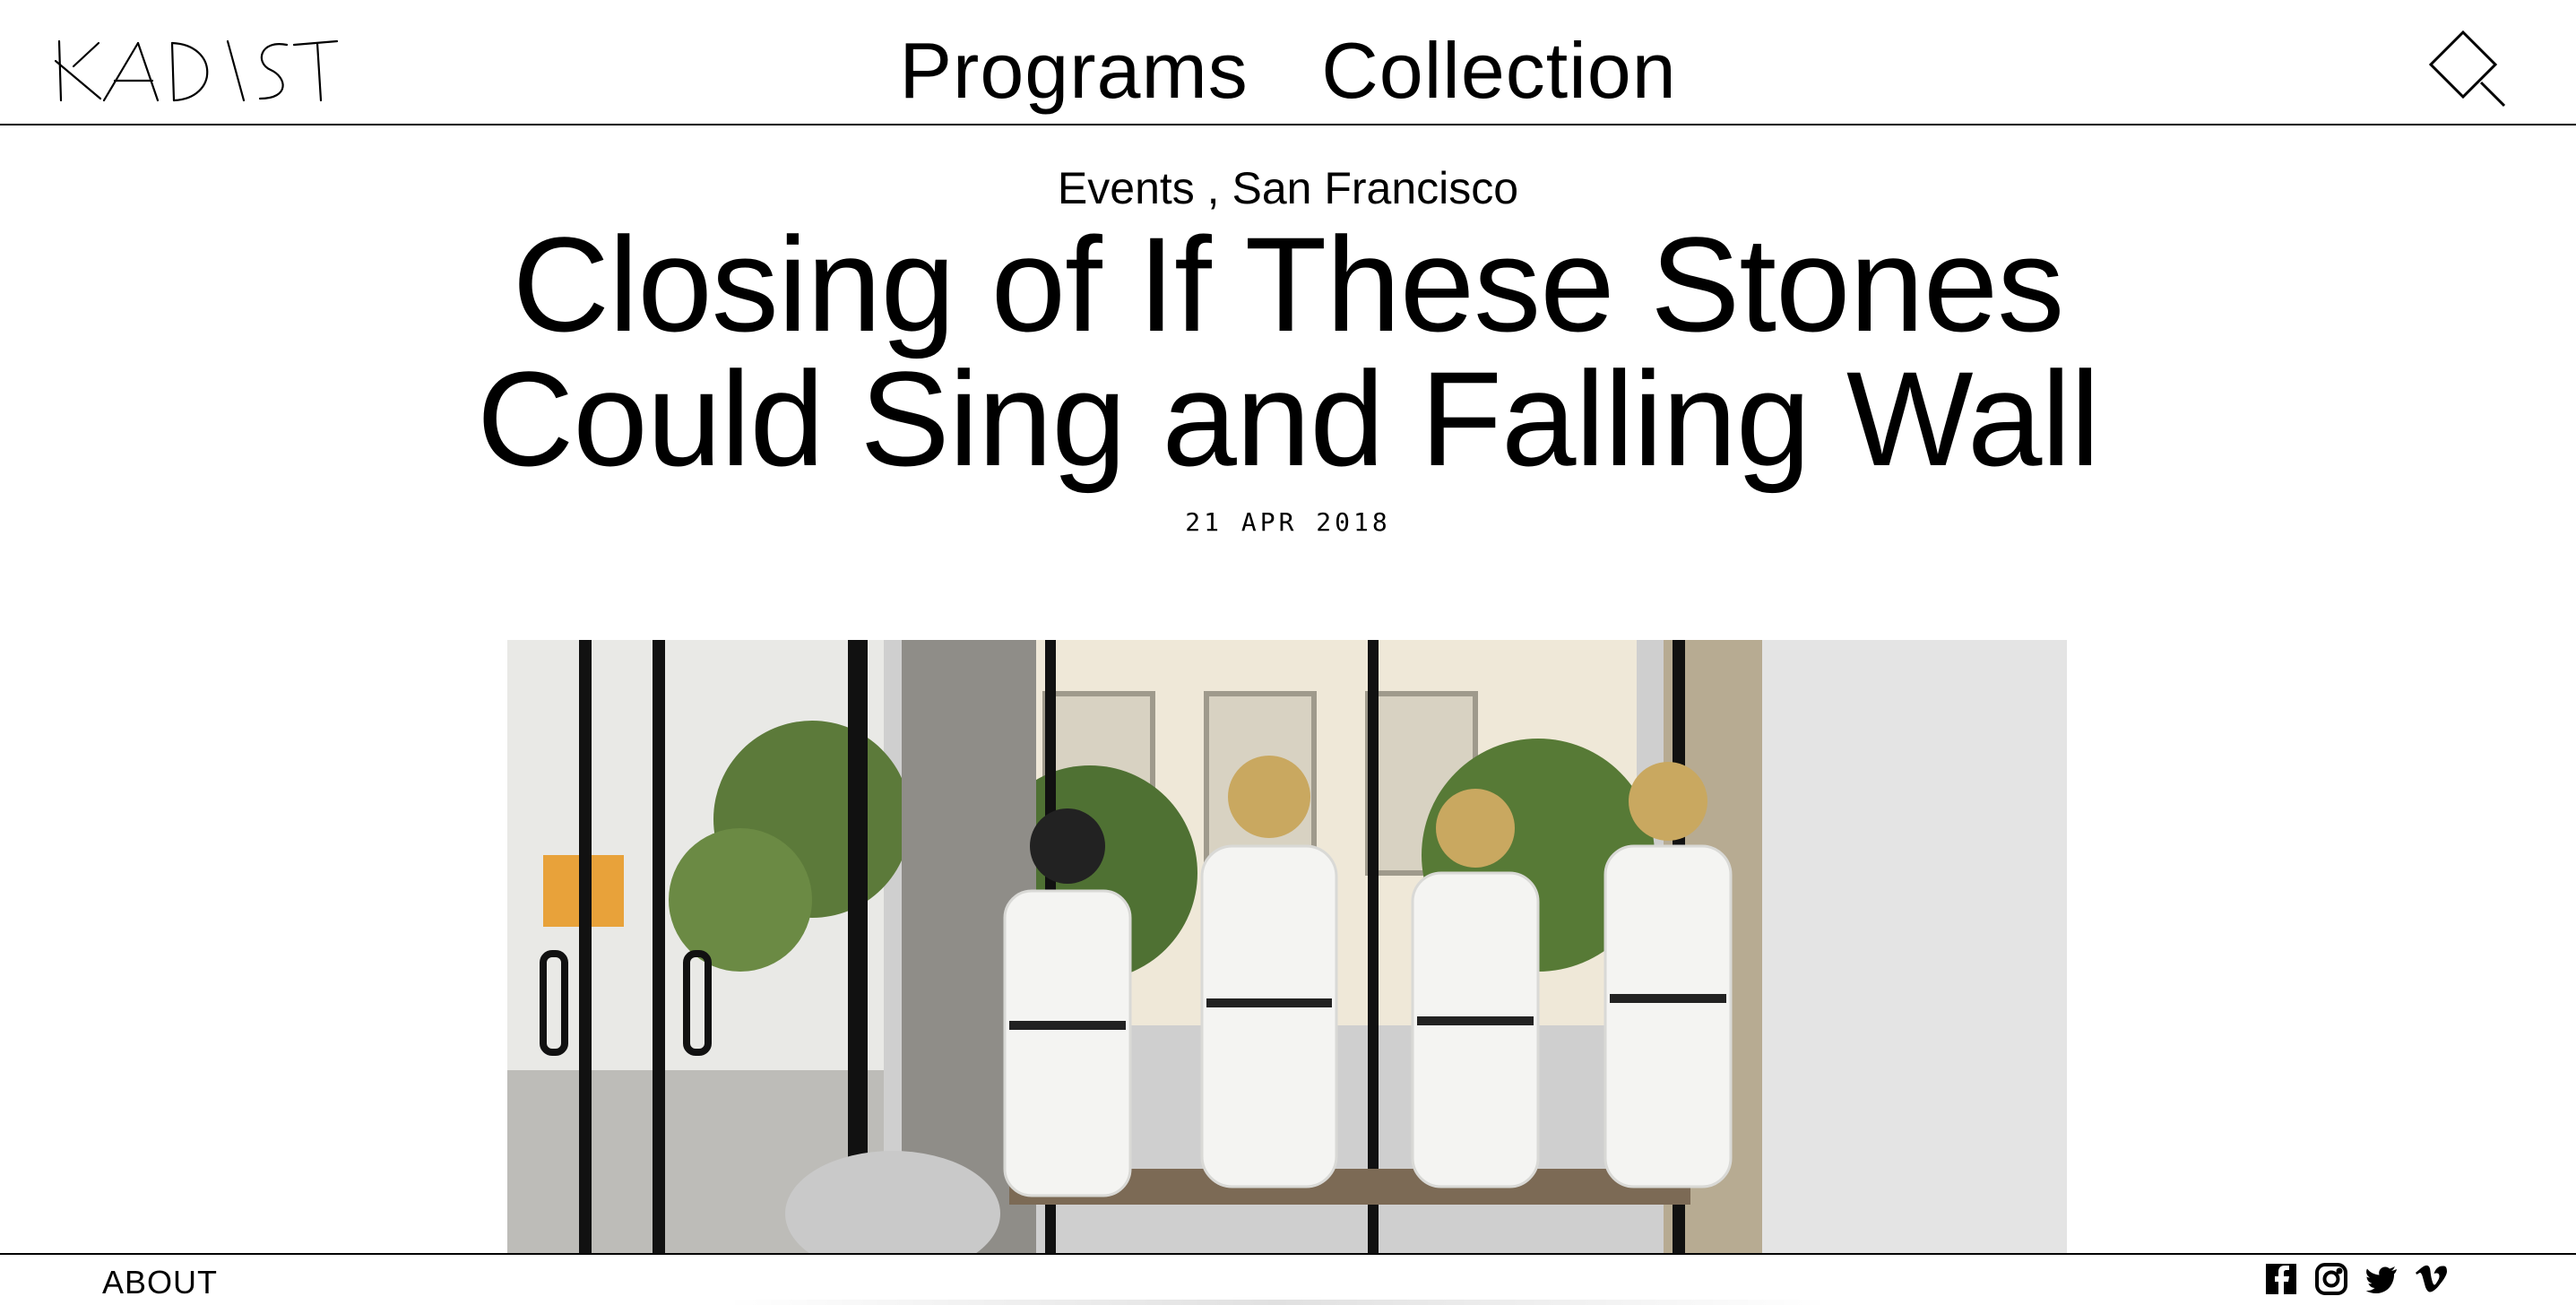 The image size is (2576, 1305). I want to click on social-links, so click(2356, 1280).